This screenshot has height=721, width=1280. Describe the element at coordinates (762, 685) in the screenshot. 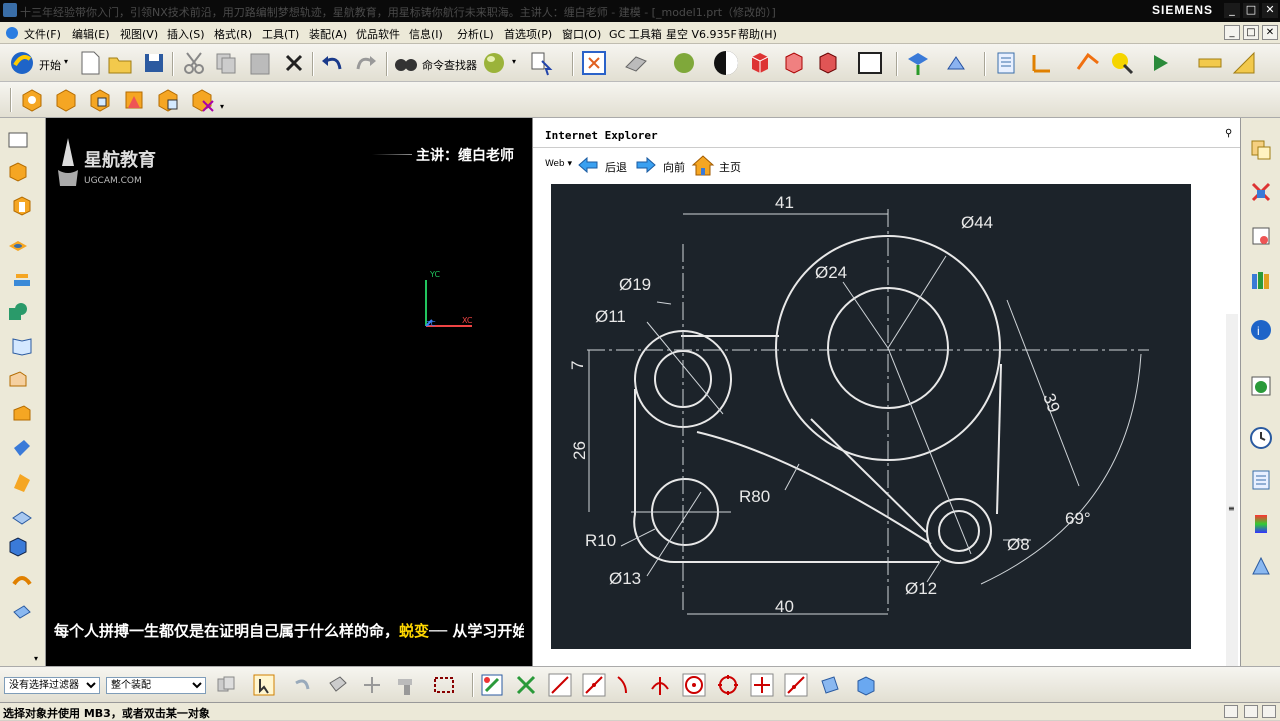

I see `existing-point-icon` at that location.